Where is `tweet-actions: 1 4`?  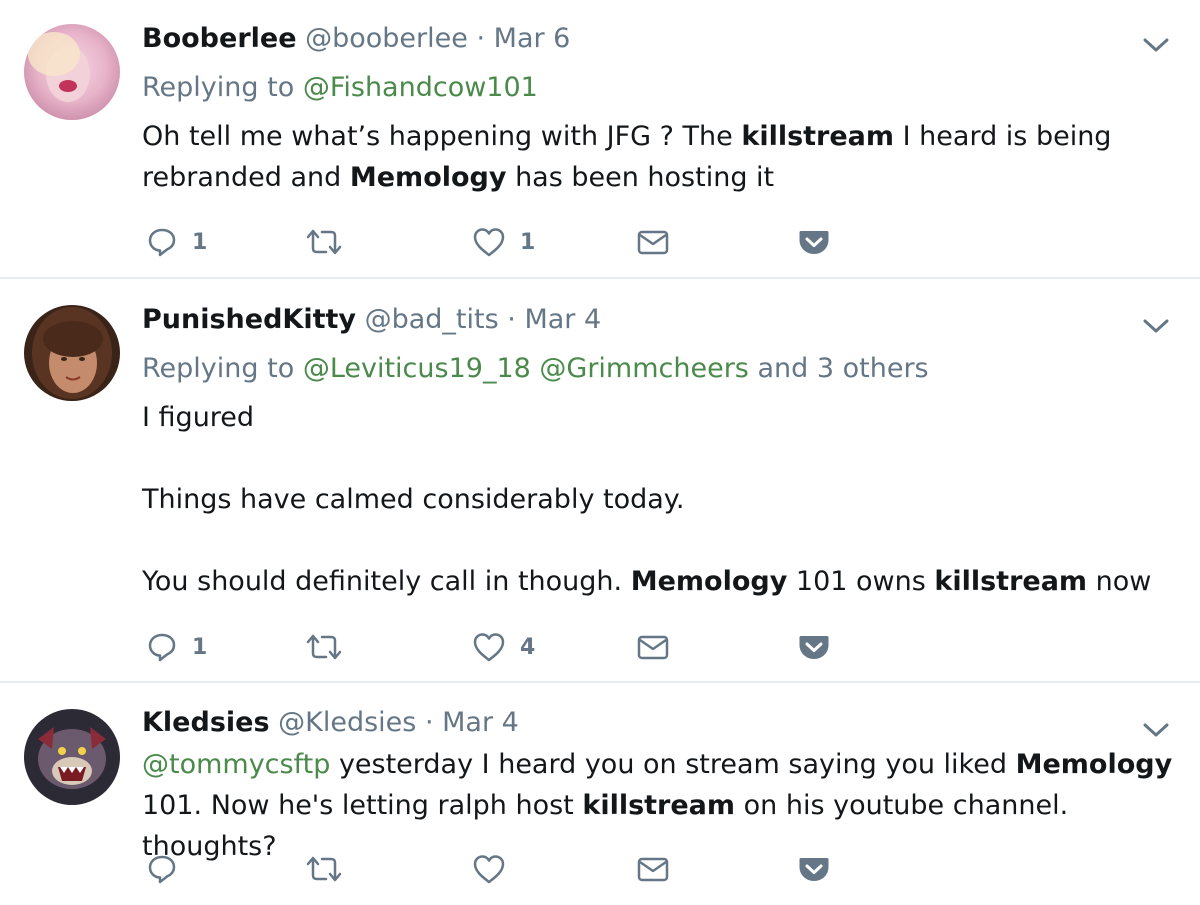
tweet-actions: 1 4 is located at coordinates (502, 647).